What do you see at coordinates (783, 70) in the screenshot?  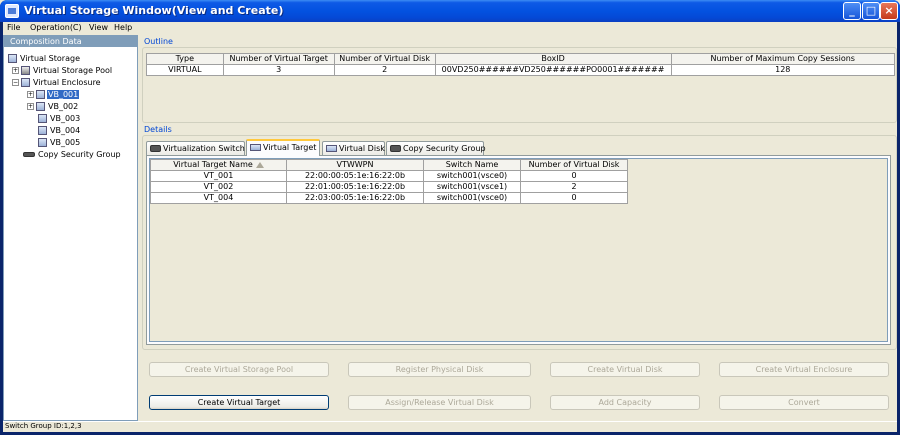 I see `outline-cell: 128` at bounding box center [783, 70].